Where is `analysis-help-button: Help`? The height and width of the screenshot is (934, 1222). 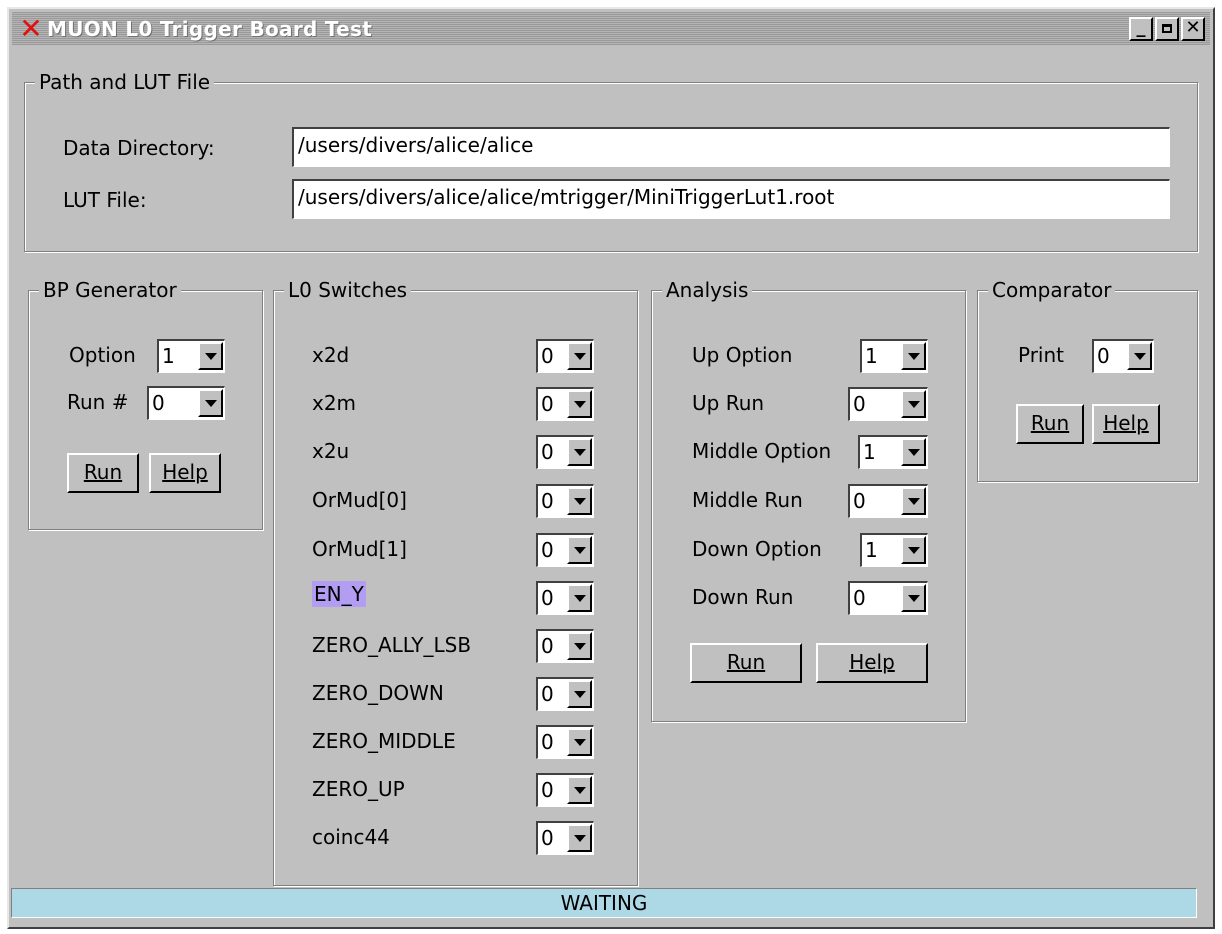 analysis-help-button: Help is located at coordinates (872, 663).